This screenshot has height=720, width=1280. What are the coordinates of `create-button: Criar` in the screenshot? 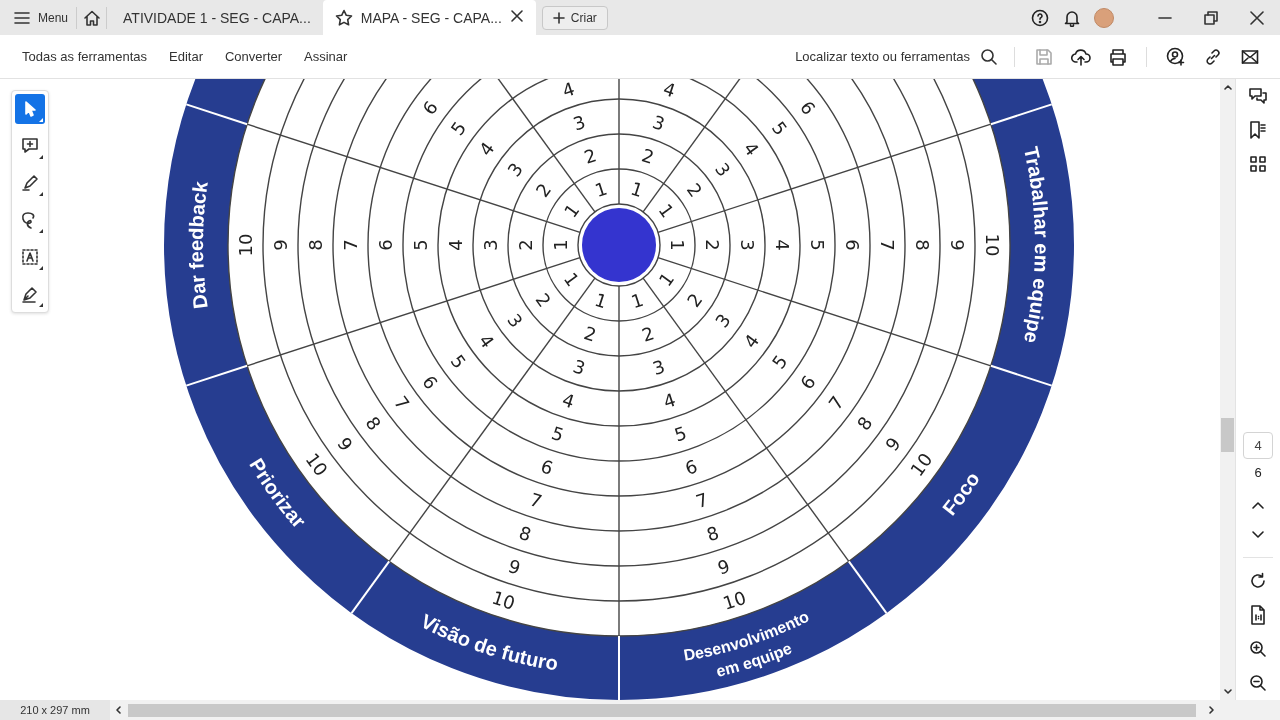 It's located at (574, 17).